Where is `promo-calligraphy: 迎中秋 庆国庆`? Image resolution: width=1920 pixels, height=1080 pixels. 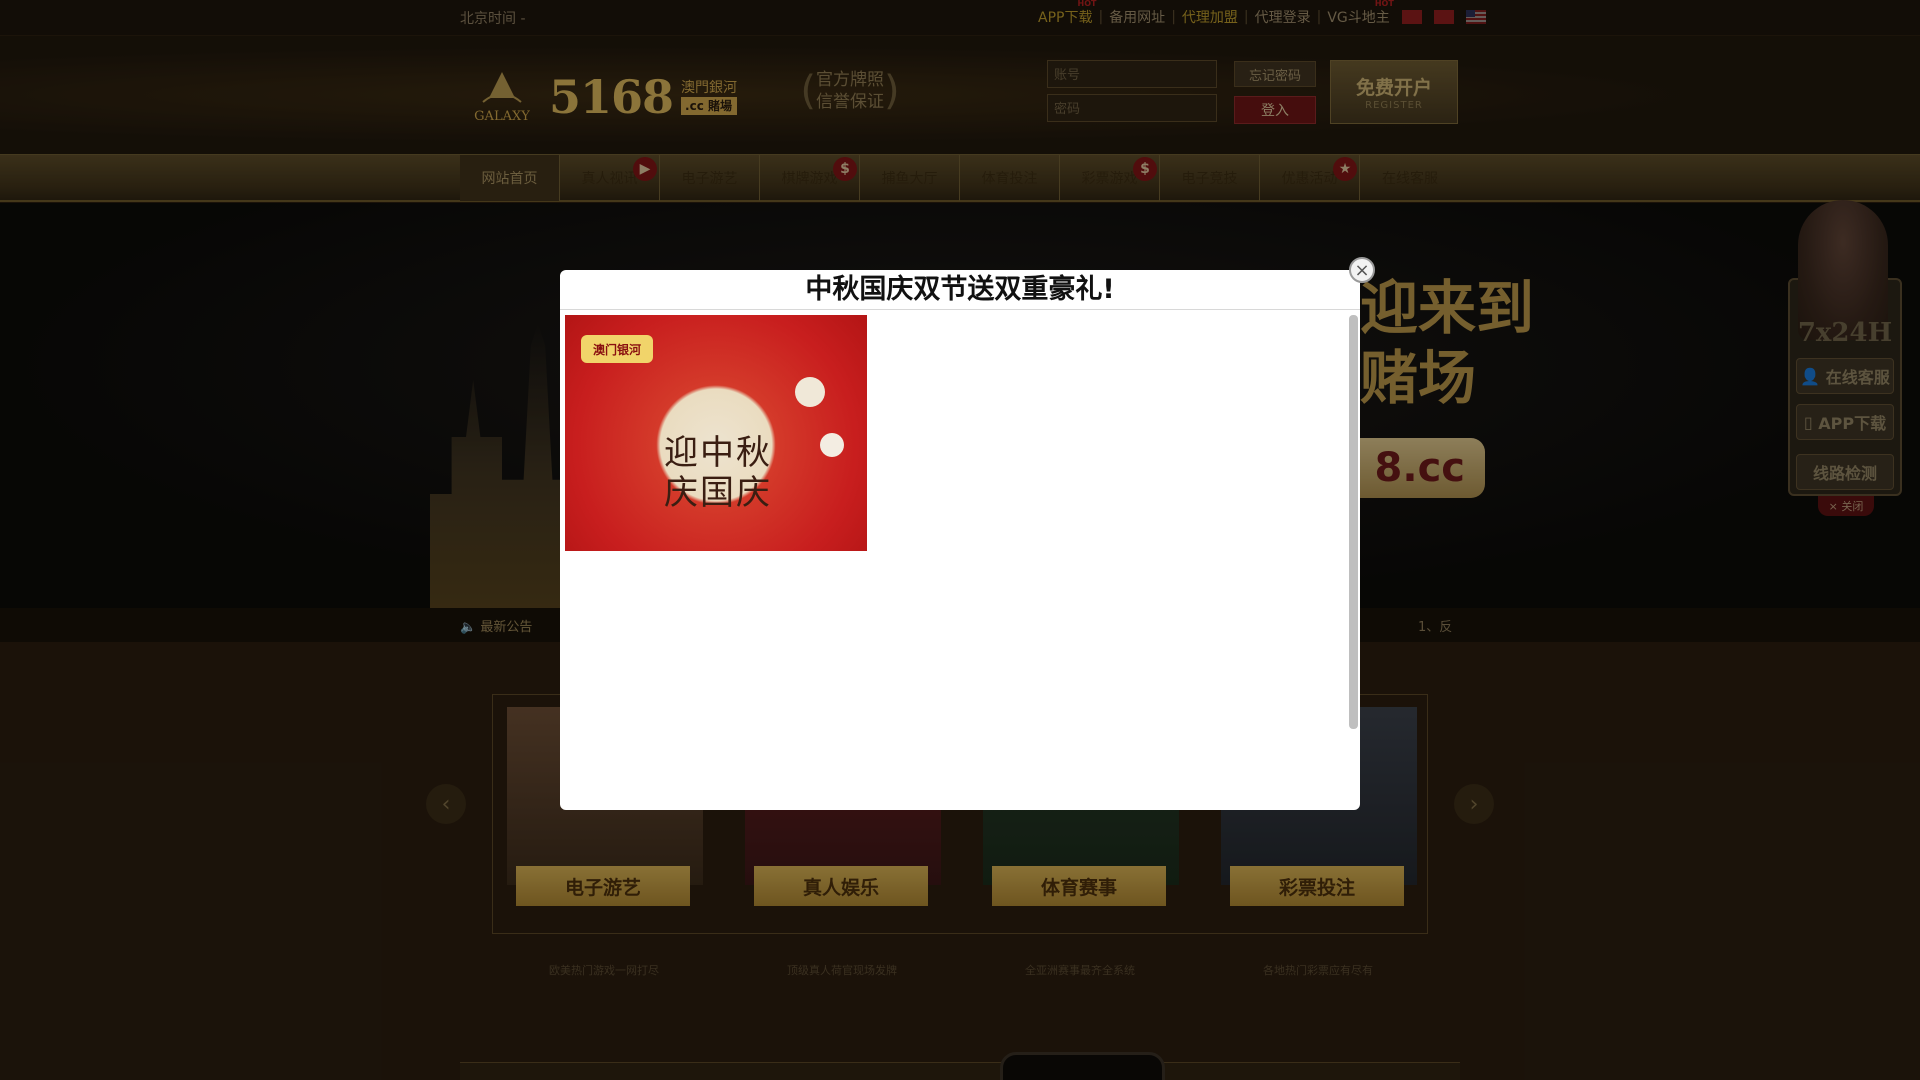
promo-calligraphy: 迎中秋 庆国庆 is located at coordinates (718, 473).